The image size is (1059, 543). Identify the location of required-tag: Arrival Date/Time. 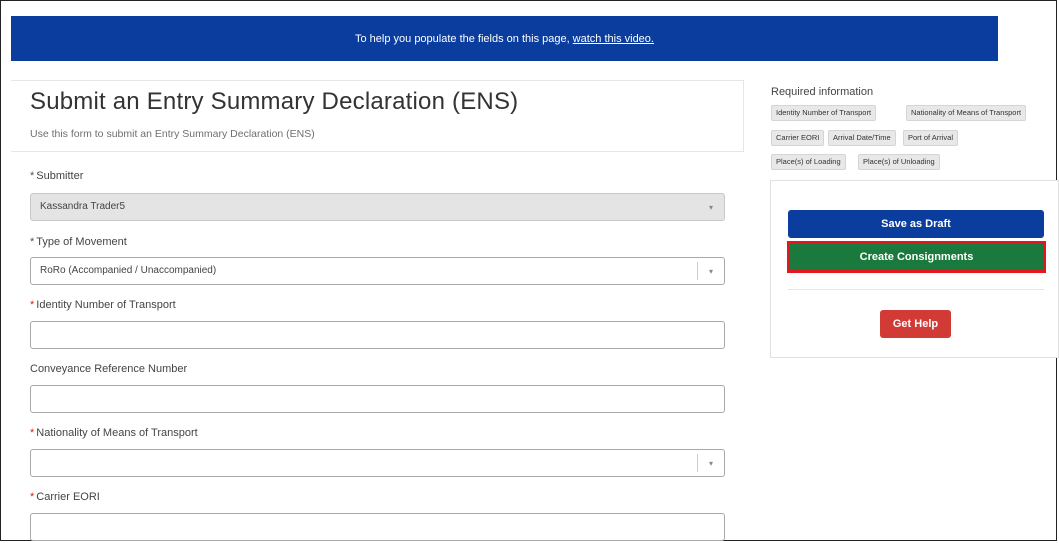
(862, 138).